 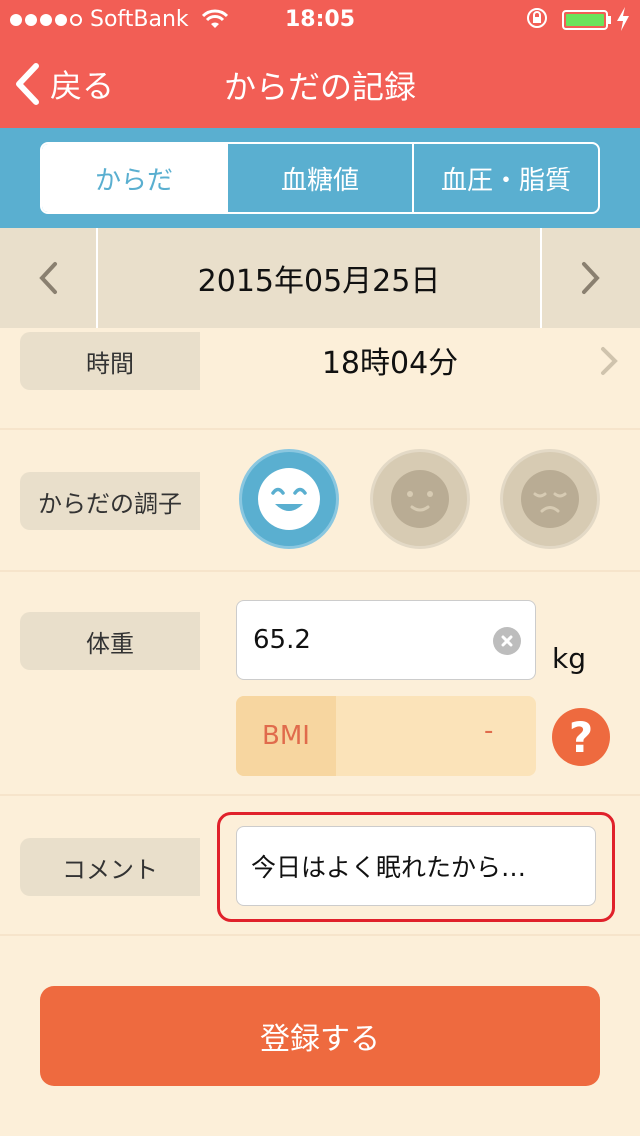 I want to click on comment-label: コメント, so click(x=110, y=867).